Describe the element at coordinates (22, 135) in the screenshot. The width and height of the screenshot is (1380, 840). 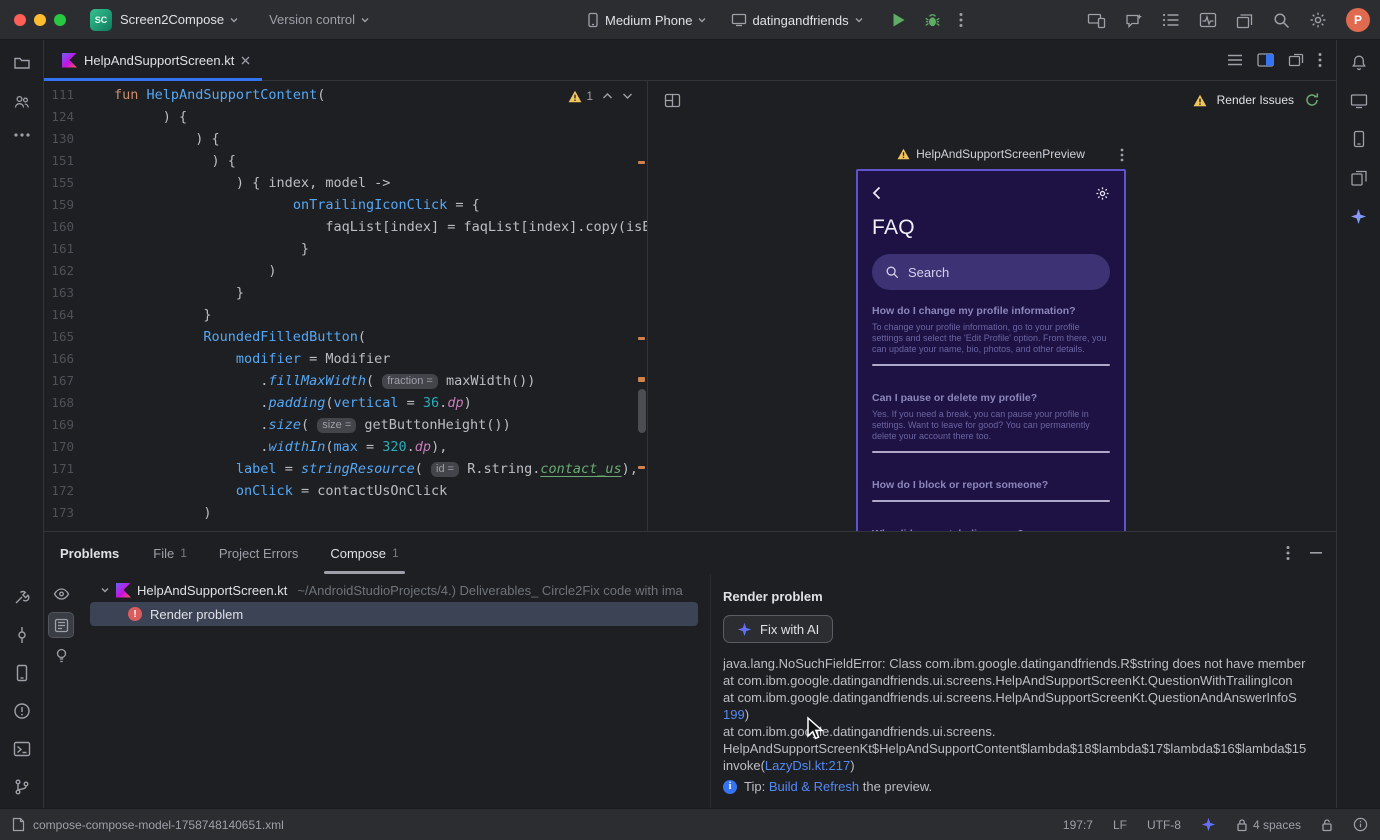
I see `more-tools-button` at that location.